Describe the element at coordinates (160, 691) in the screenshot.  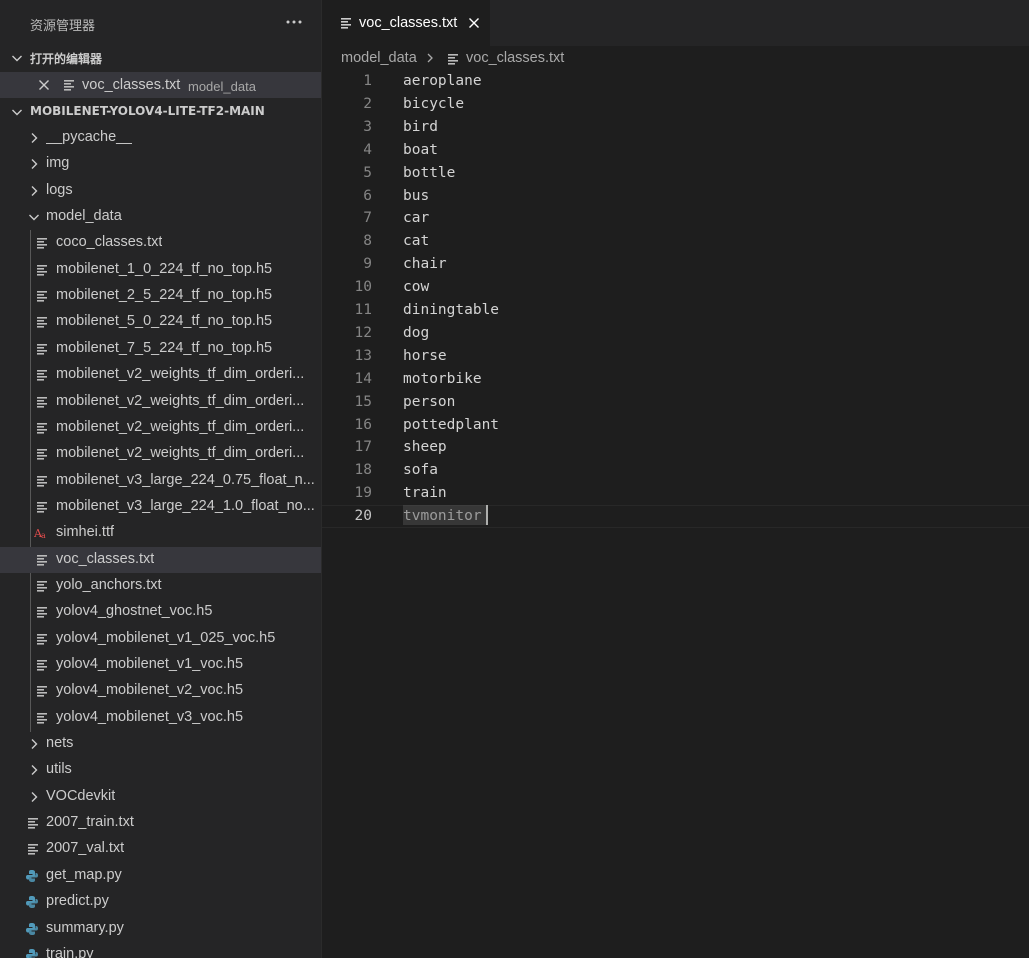
I see `file-item: yolov4_mobilenet_v2_voc.h5` at that location.